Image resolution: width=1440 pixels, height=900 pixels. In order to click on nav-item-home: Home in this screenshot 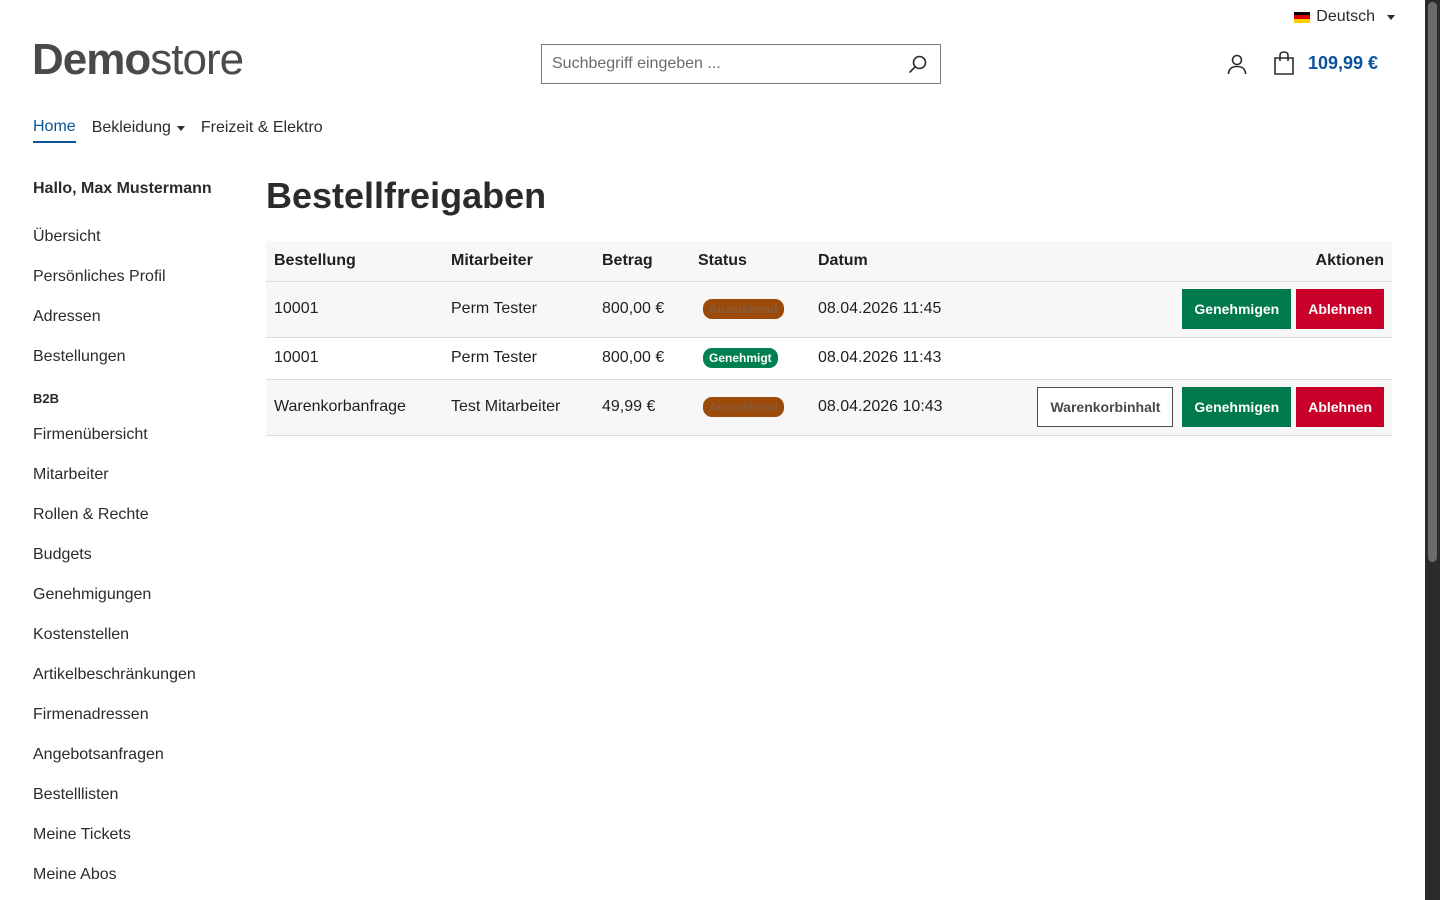, I will do `click(54, 130)`.